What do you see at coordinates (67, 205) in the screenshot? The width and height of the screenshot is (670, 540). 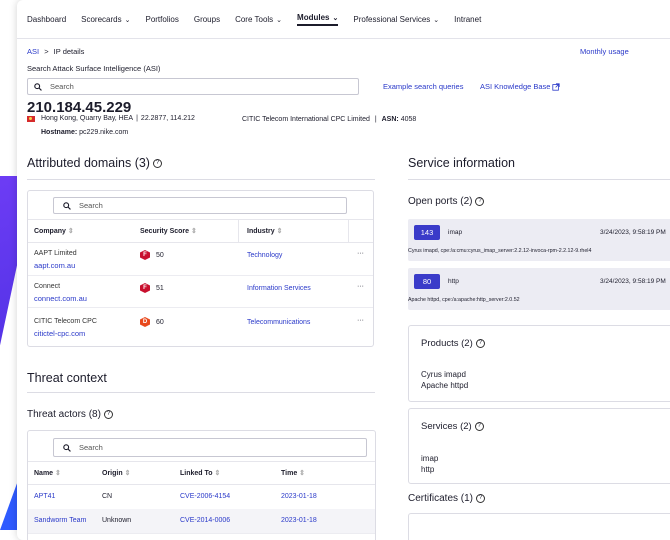 I see `search-icon` at bounding box center [67, 205].